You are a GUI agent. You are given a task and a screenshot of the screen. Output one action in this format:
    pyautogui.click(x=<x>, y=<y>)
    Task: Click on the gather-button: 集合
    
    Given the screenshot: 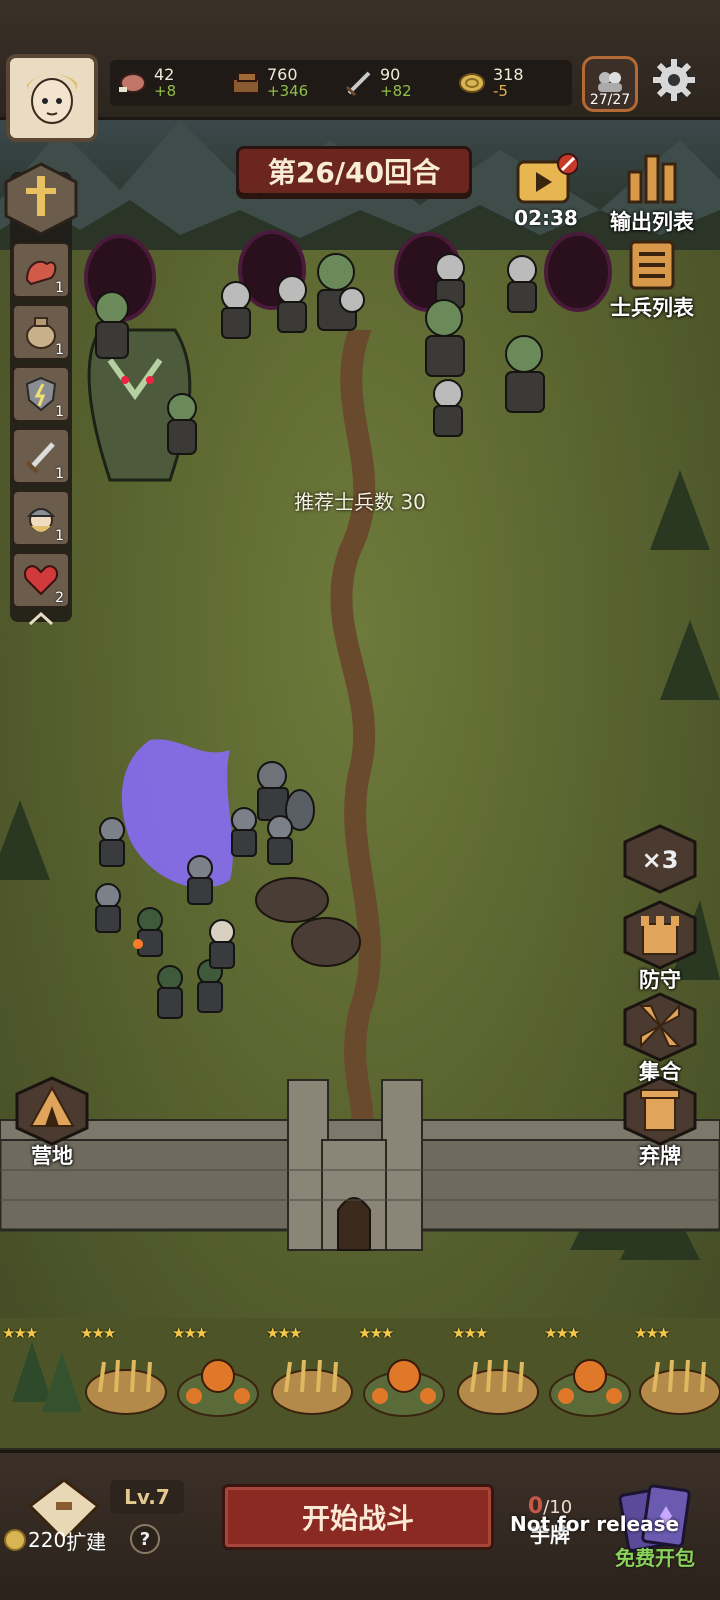 What is the action you would take?
    pyautogui.click(x=660, y=1039)
    